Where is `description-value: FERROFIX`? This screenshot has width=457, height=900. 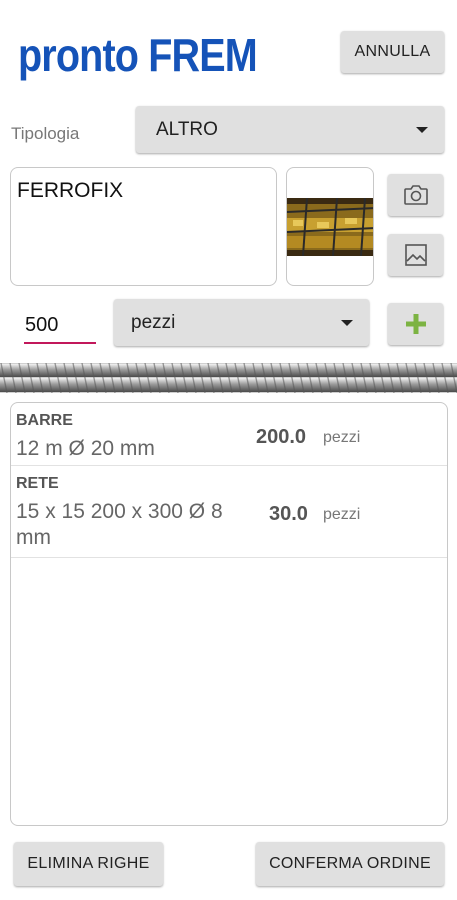
description-value: FERROFIX is located at coordinates (70, 190).